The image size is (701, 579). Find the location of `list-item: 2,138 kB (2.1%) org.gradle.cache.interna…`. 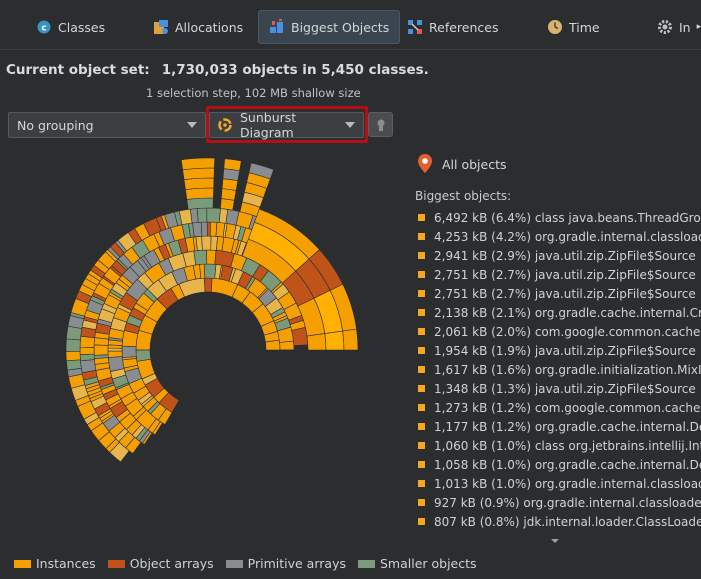

list-item: 2,138 kB (2.1%) org.gradle.cache.interna… is located at coordinates (559, 312).